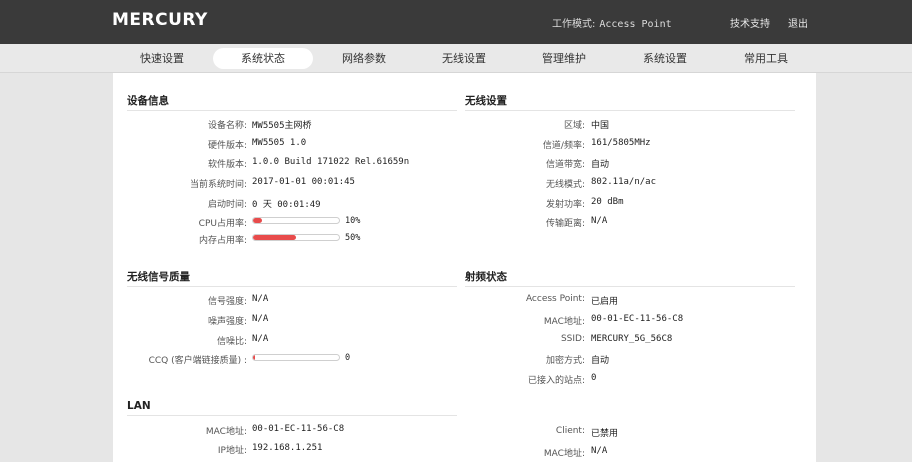 Image resolution: width=912 pixels, height=462 pixels. What do you see at coordinates (331, 162) in the screenshot?
I see `software-version-value: 1.0.0 Build 171022 Rel.61659n` at bounding box center [331, 162].